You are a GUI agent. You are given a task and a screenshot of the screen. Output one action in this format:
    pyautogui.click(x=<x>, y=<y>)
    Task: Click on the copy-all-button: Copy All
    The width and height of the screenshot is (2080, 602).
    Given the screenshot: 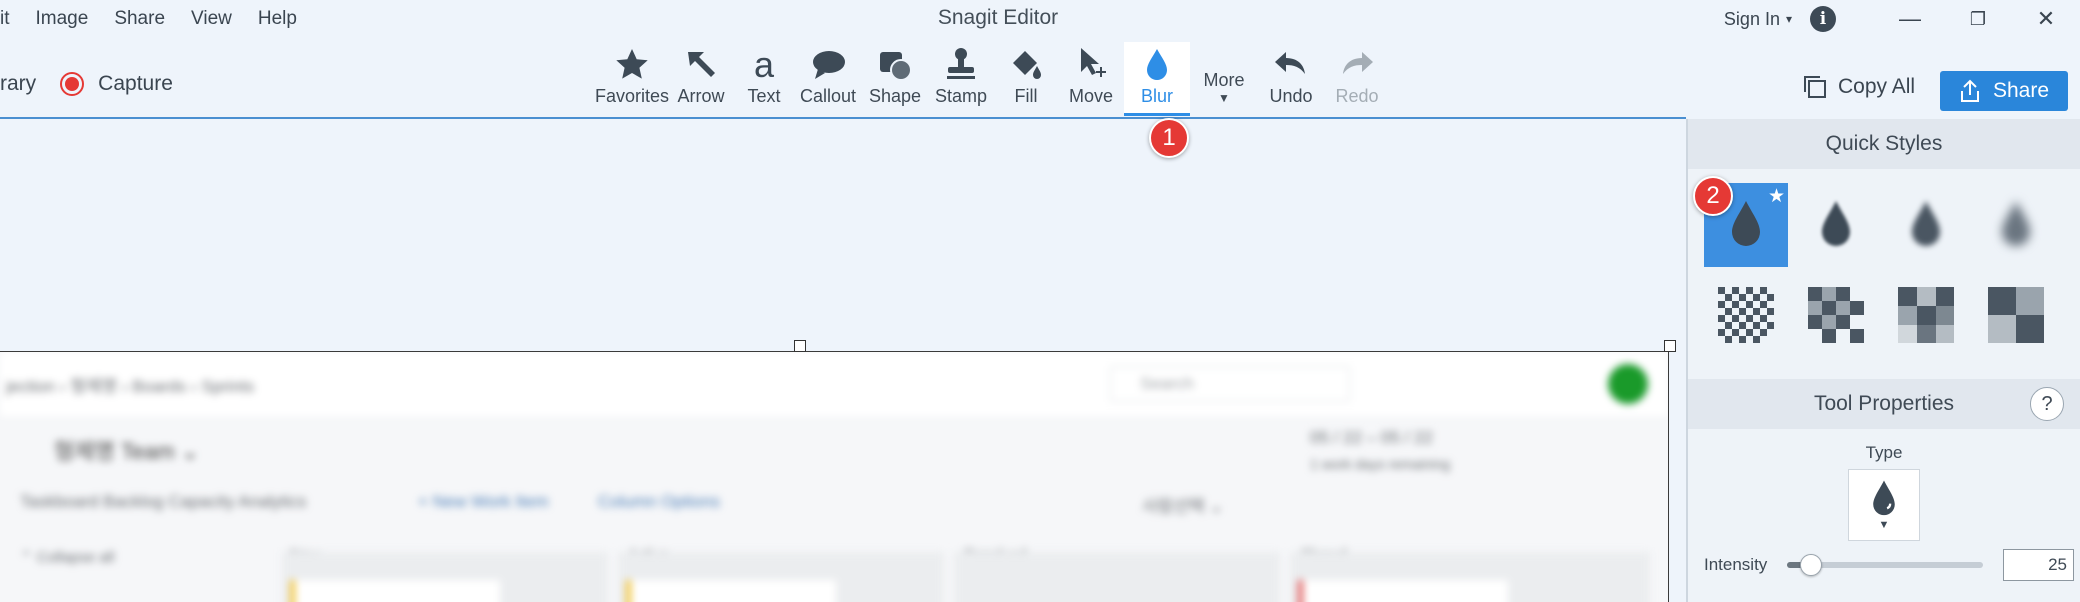 What is the action you would take?
    pyautogui.click(x=1858, y=87)
    